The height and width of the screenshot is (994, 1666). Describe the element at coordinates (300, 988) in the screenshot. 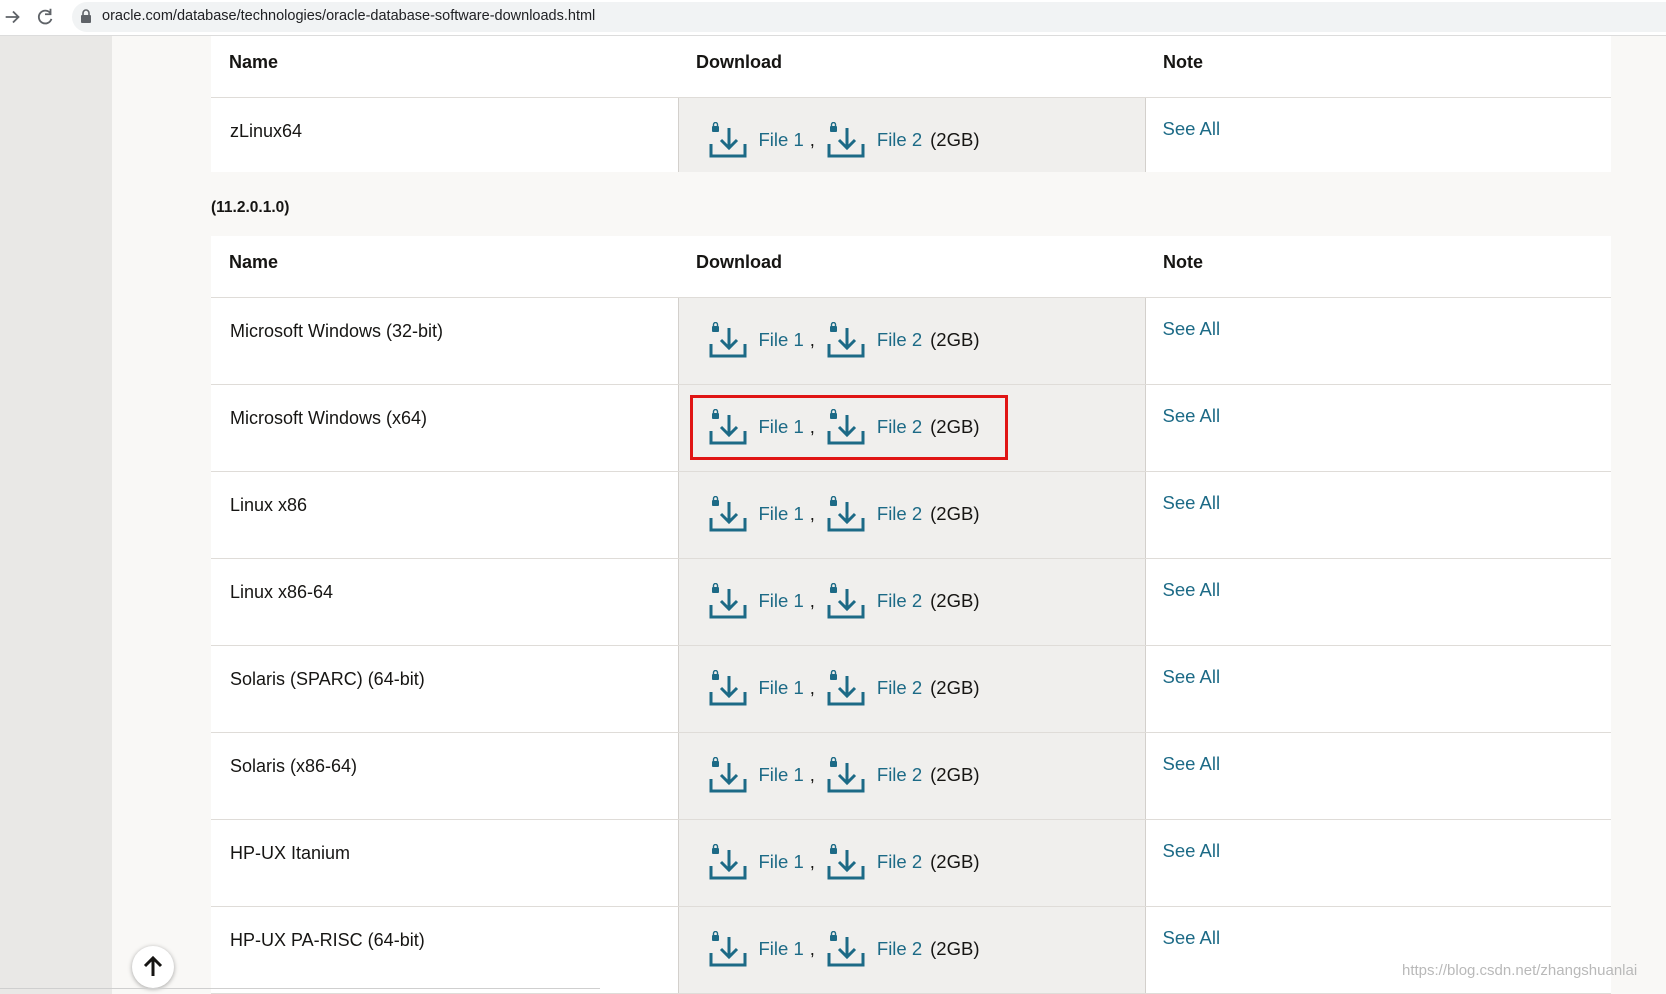

I see `bottom-divider` at that location.